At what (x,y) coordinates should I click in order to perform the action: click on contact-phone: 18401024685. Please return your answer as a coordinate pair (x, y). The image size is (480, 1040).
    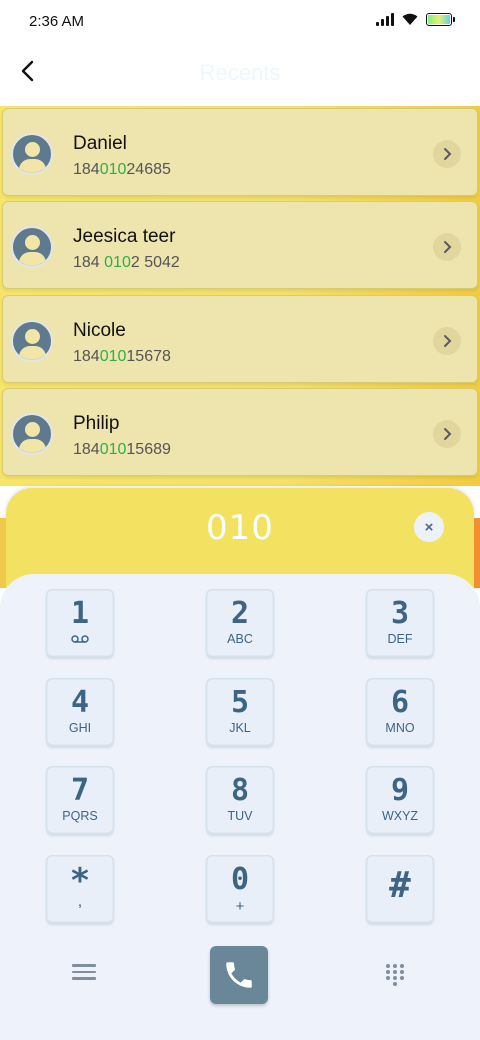
    Looking at the image, I should click on (122, 169).